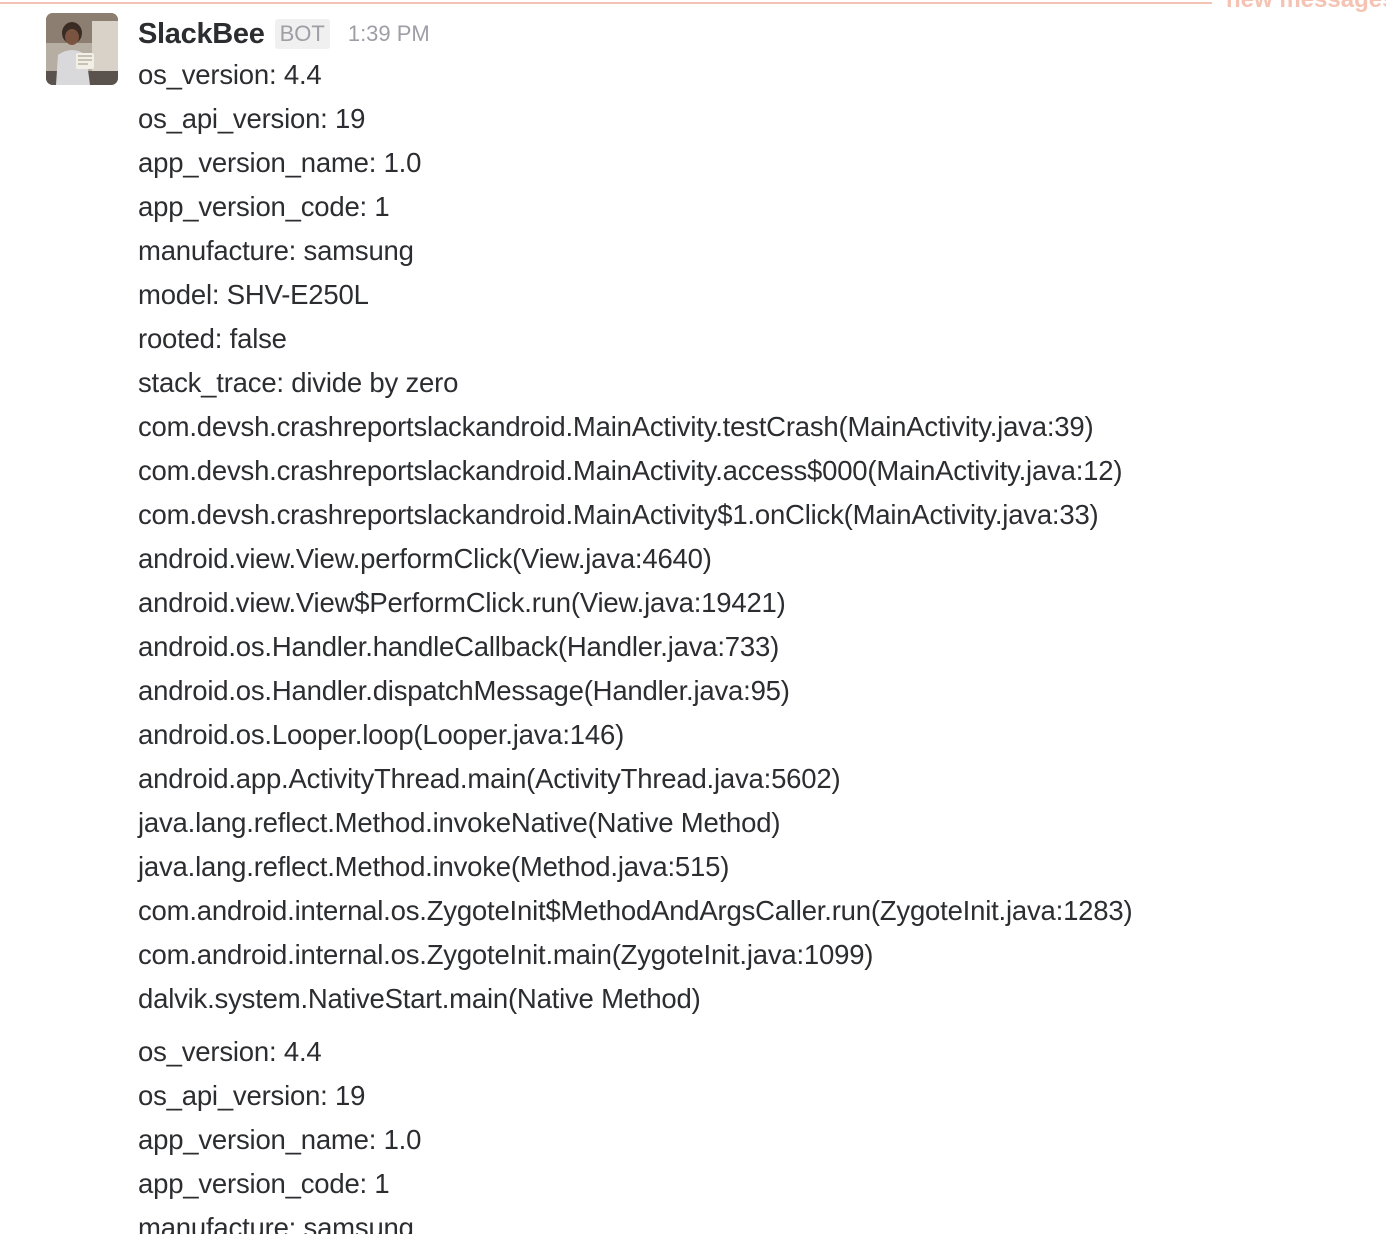 This screenshot has height=1234, width=1386. What do you see at coordinates (606, 3) in the screenshot?
I see `new-messages-divider` at bounding box center [606, 3].